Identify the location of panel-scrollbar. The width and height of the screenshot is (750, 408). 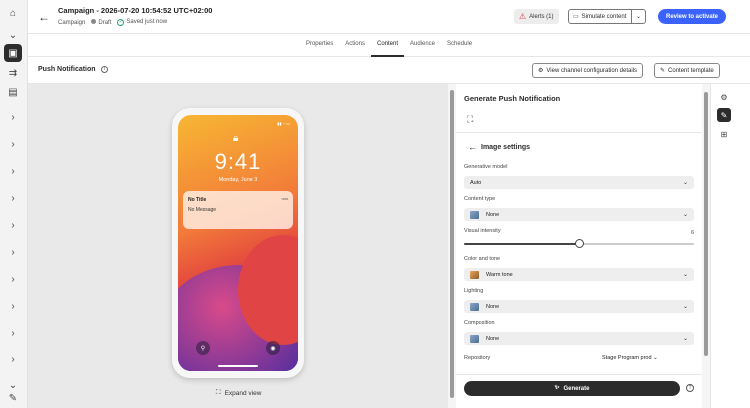
(706, 246).